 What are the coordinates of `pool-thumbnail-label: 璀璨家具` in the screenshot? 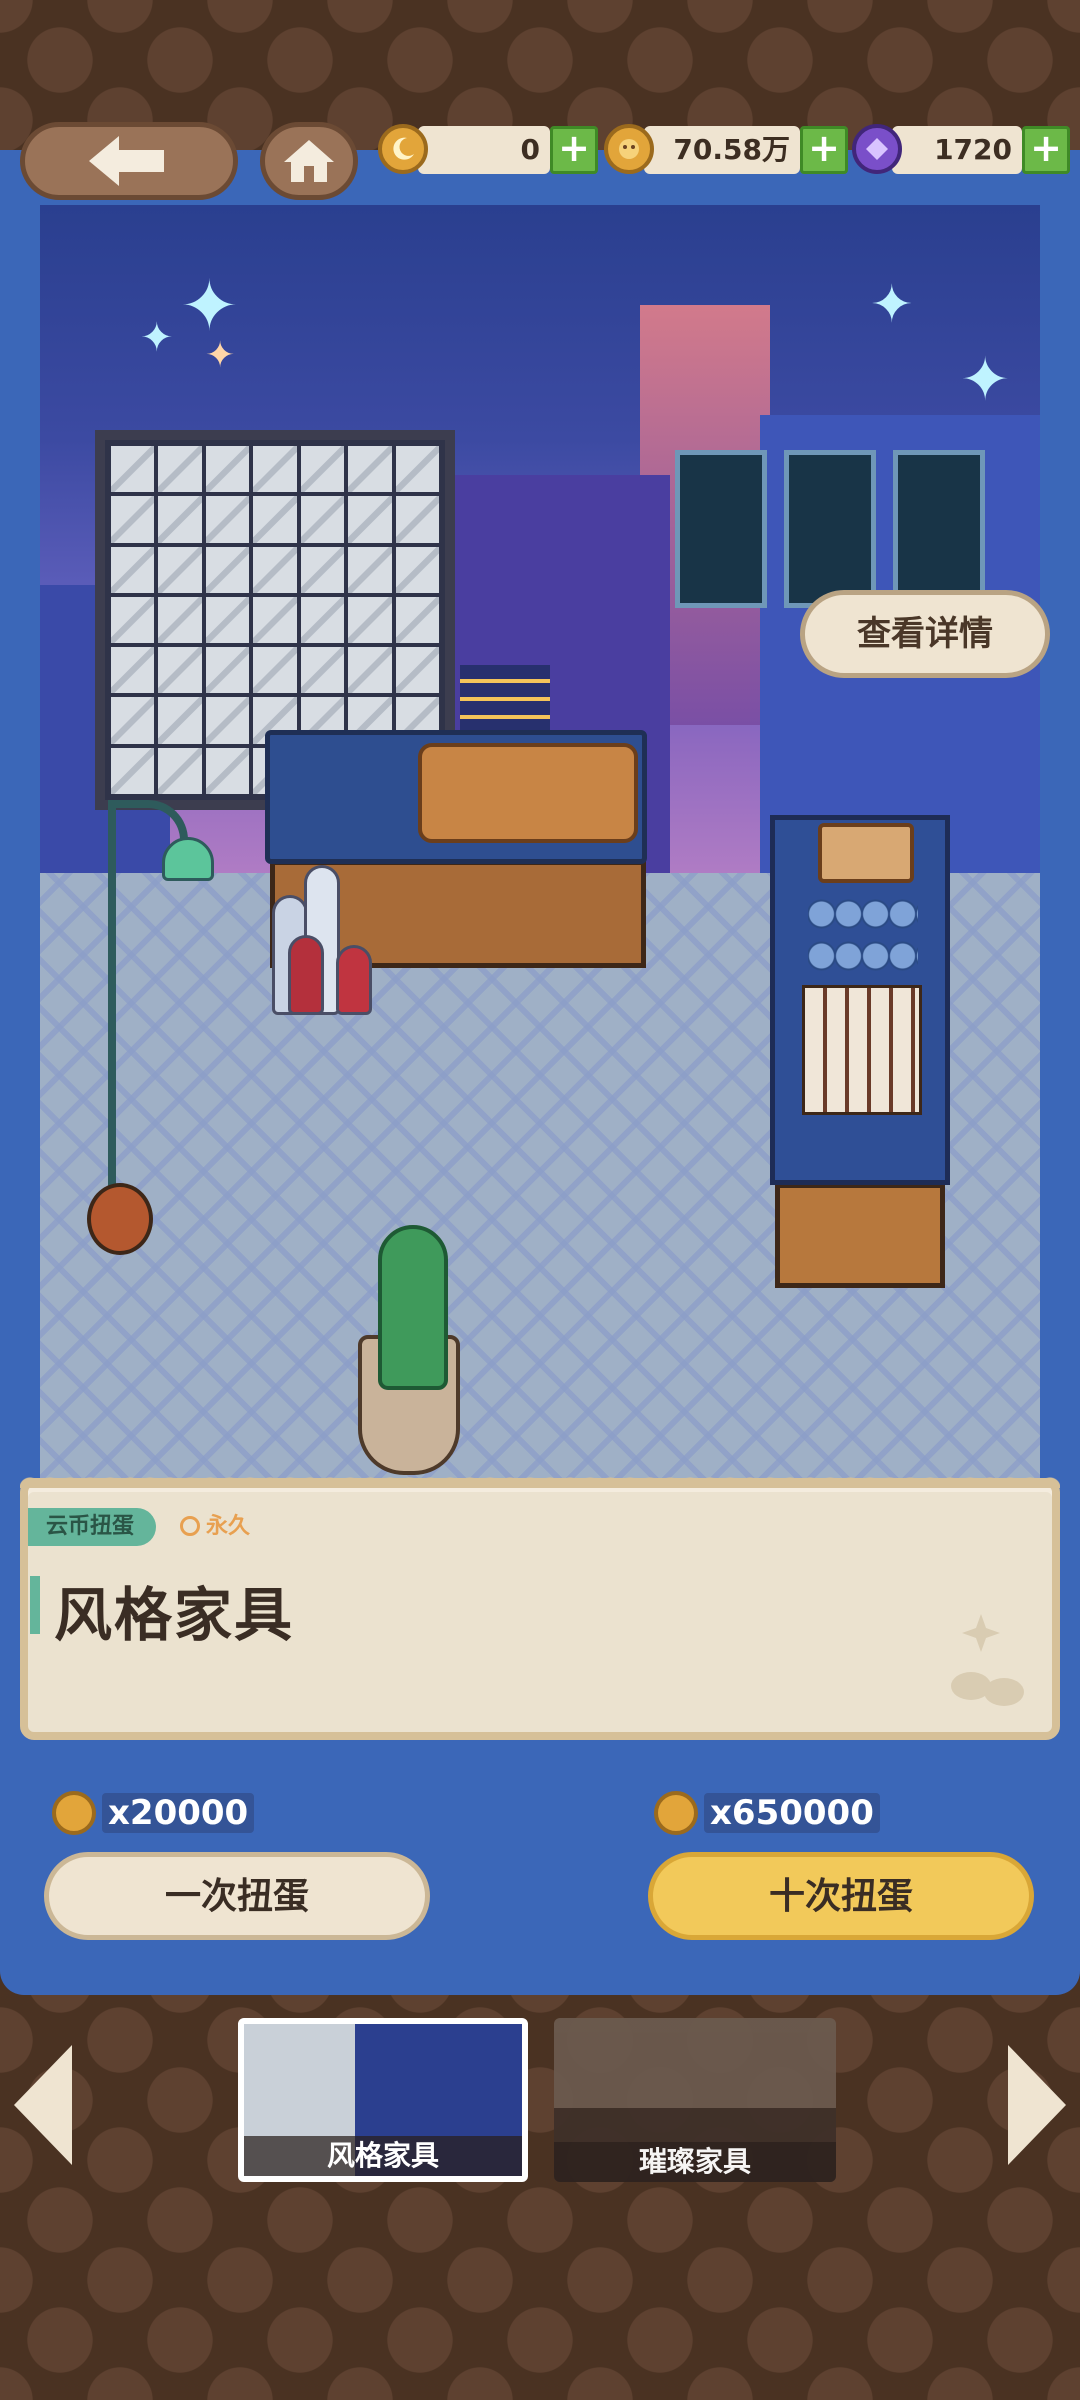 It's located at (695, 2162).